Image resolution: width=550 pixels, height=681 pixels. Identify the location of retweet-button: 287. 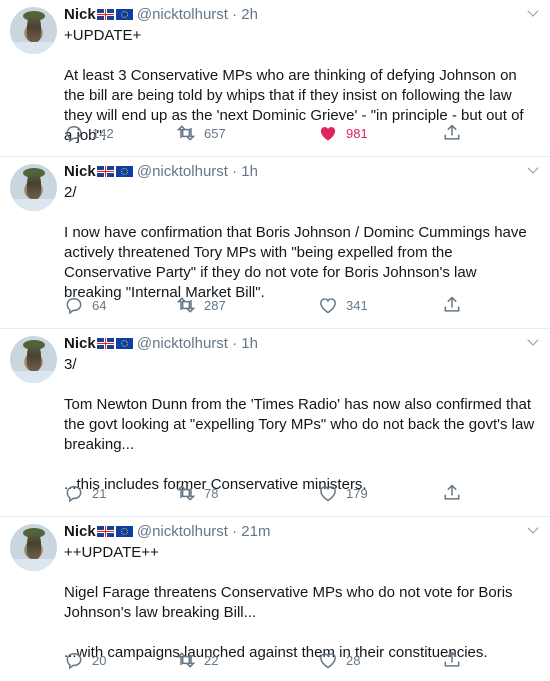
(201, 305).